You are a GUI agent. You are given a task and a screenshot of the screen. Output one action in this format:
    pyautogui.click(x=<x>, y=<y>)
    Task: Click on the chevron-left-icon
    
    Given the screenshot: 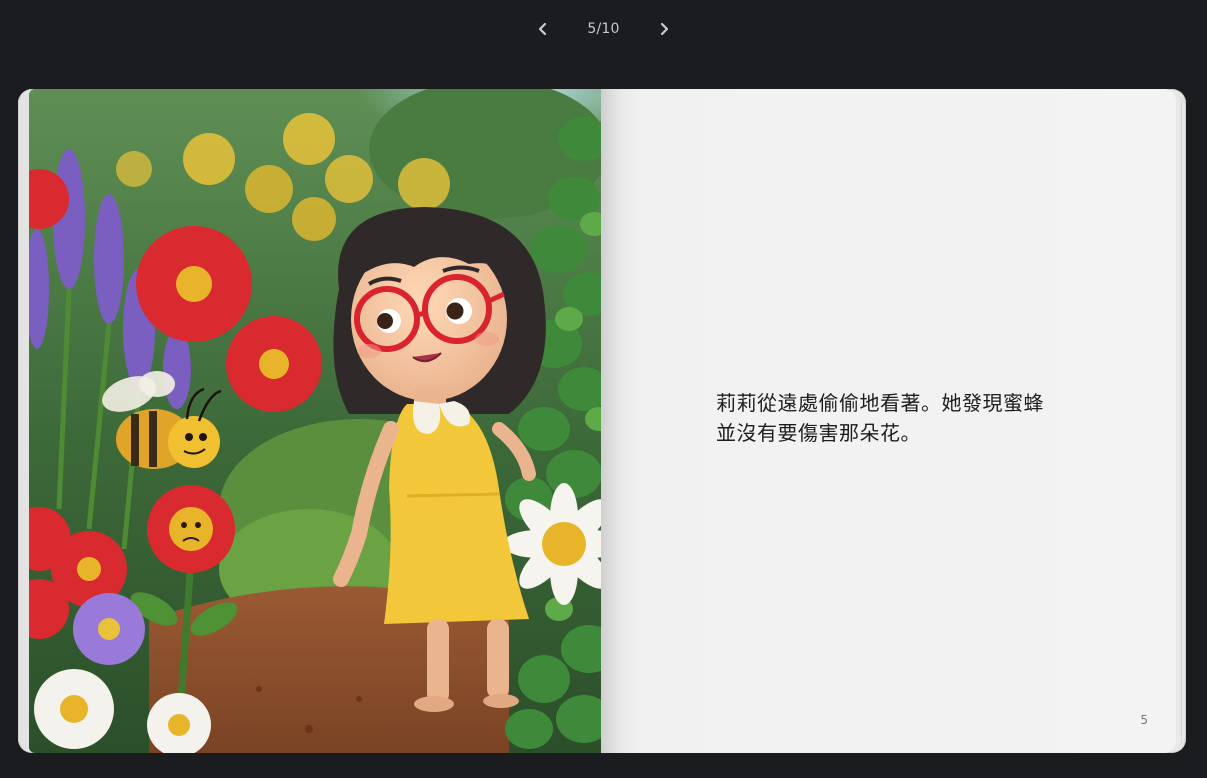 What is the action you would take?
    pyautogui.click(x=543, y=29)
    